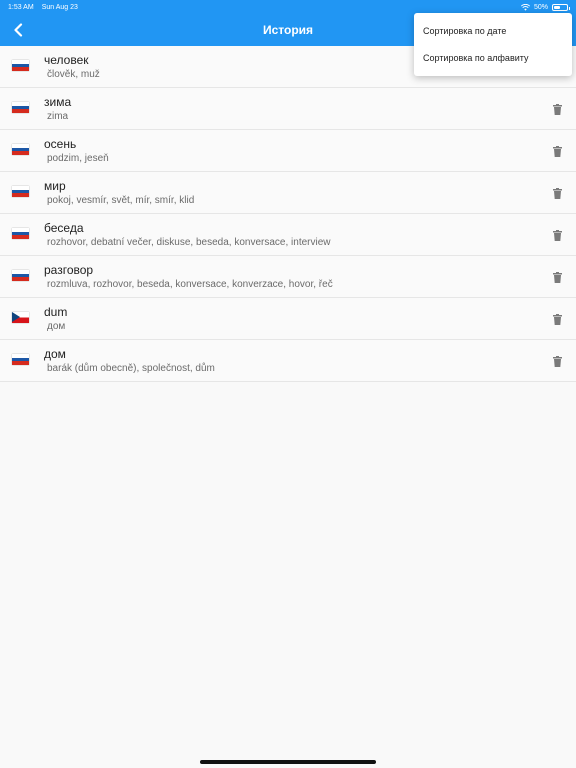 The height and width of the screenshot is (768, 576). I want to click on history-translation: člověk, muž, so click(73, 74).